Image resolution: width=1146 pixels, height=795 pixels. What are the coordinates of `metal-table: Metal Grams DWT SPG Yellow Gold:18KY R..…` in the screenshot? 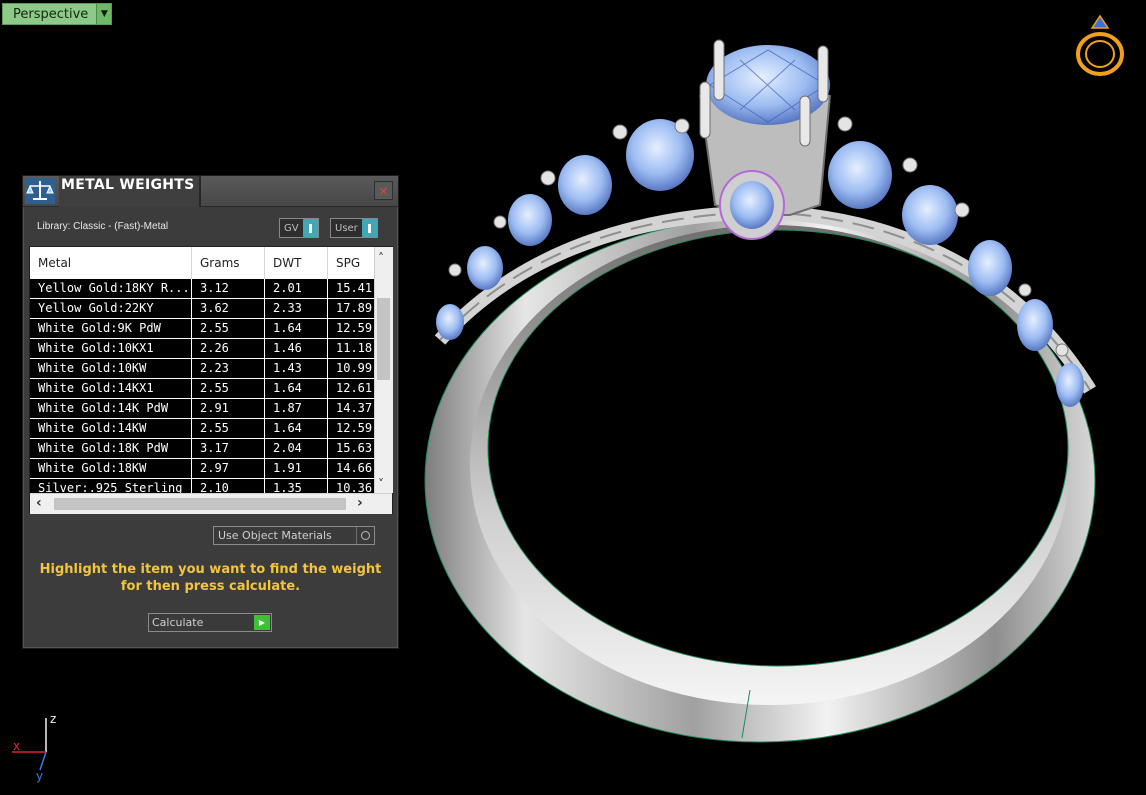 It's located at (211, 380).